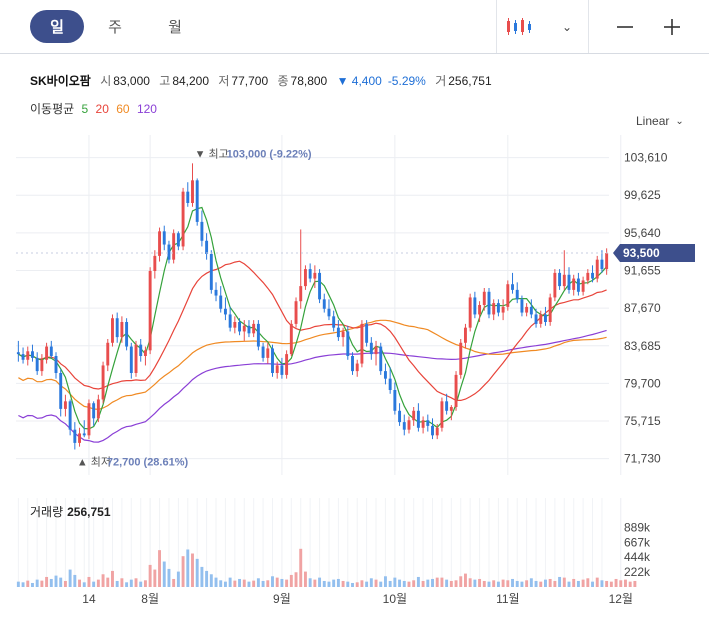  Describe the element at coordinates (282, 599) in the screenshot. I see `x-tick-label: 9월` at that location.